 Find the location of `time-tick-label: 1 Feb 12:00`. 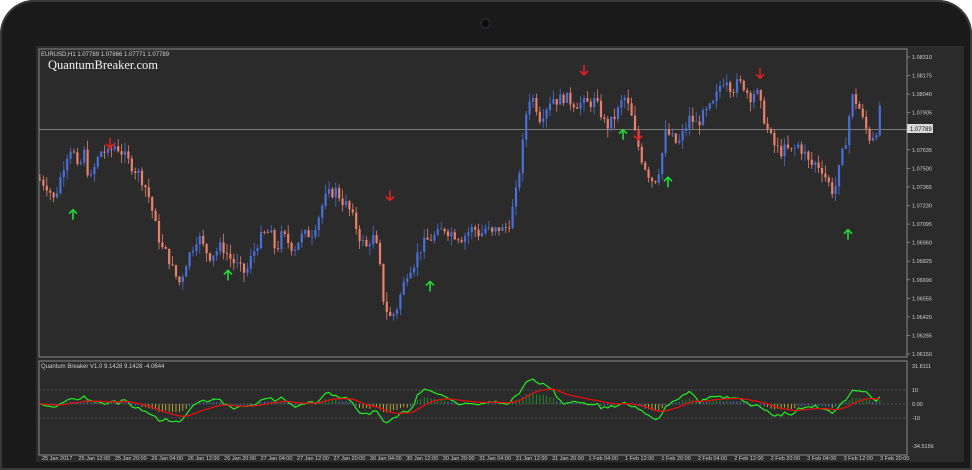

time-tick-label: 1 Feb 12:00 is located at coordinates (639, 459).